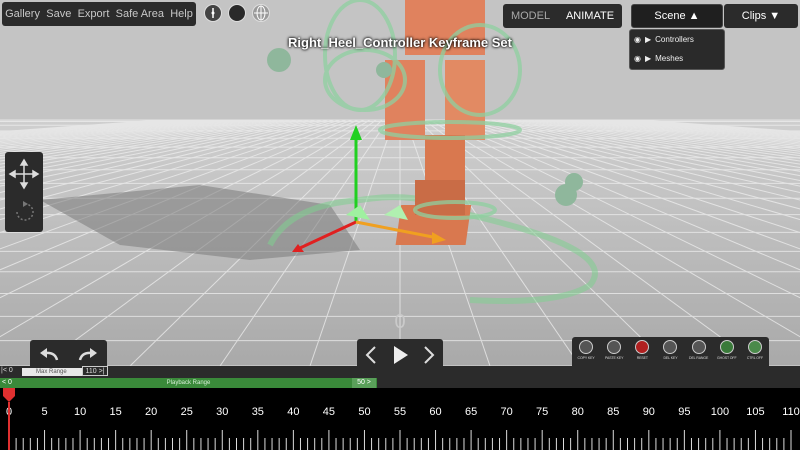 Image resolution: width=800 pixels, height=450 pixels. What do you see at coordinates (586, 347) in the screenshot?
I see `copy-key-icon` at bounding box center [586, 347].